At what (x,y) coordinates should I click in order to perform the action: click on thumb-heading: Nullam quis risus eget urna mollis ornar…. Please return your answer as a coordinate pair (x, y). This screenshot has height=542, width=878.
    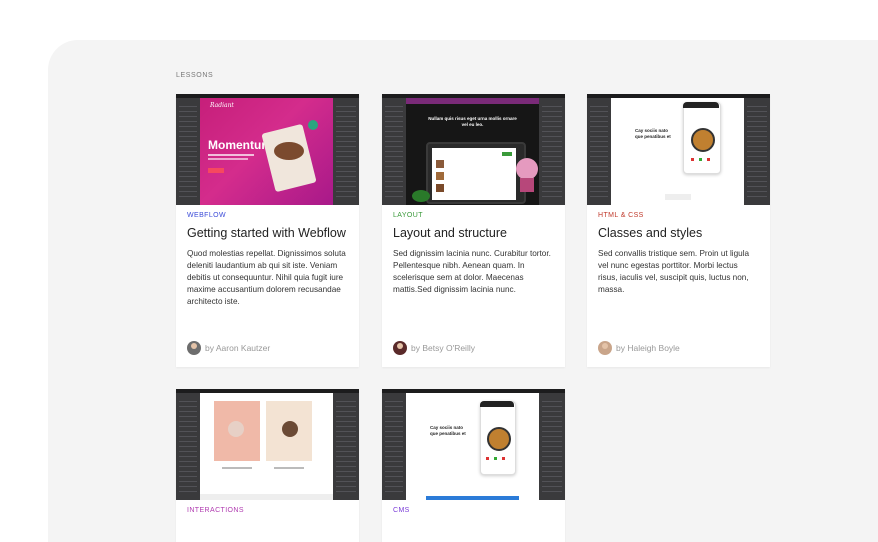
    Looking at the image, I should click on (472, 121).